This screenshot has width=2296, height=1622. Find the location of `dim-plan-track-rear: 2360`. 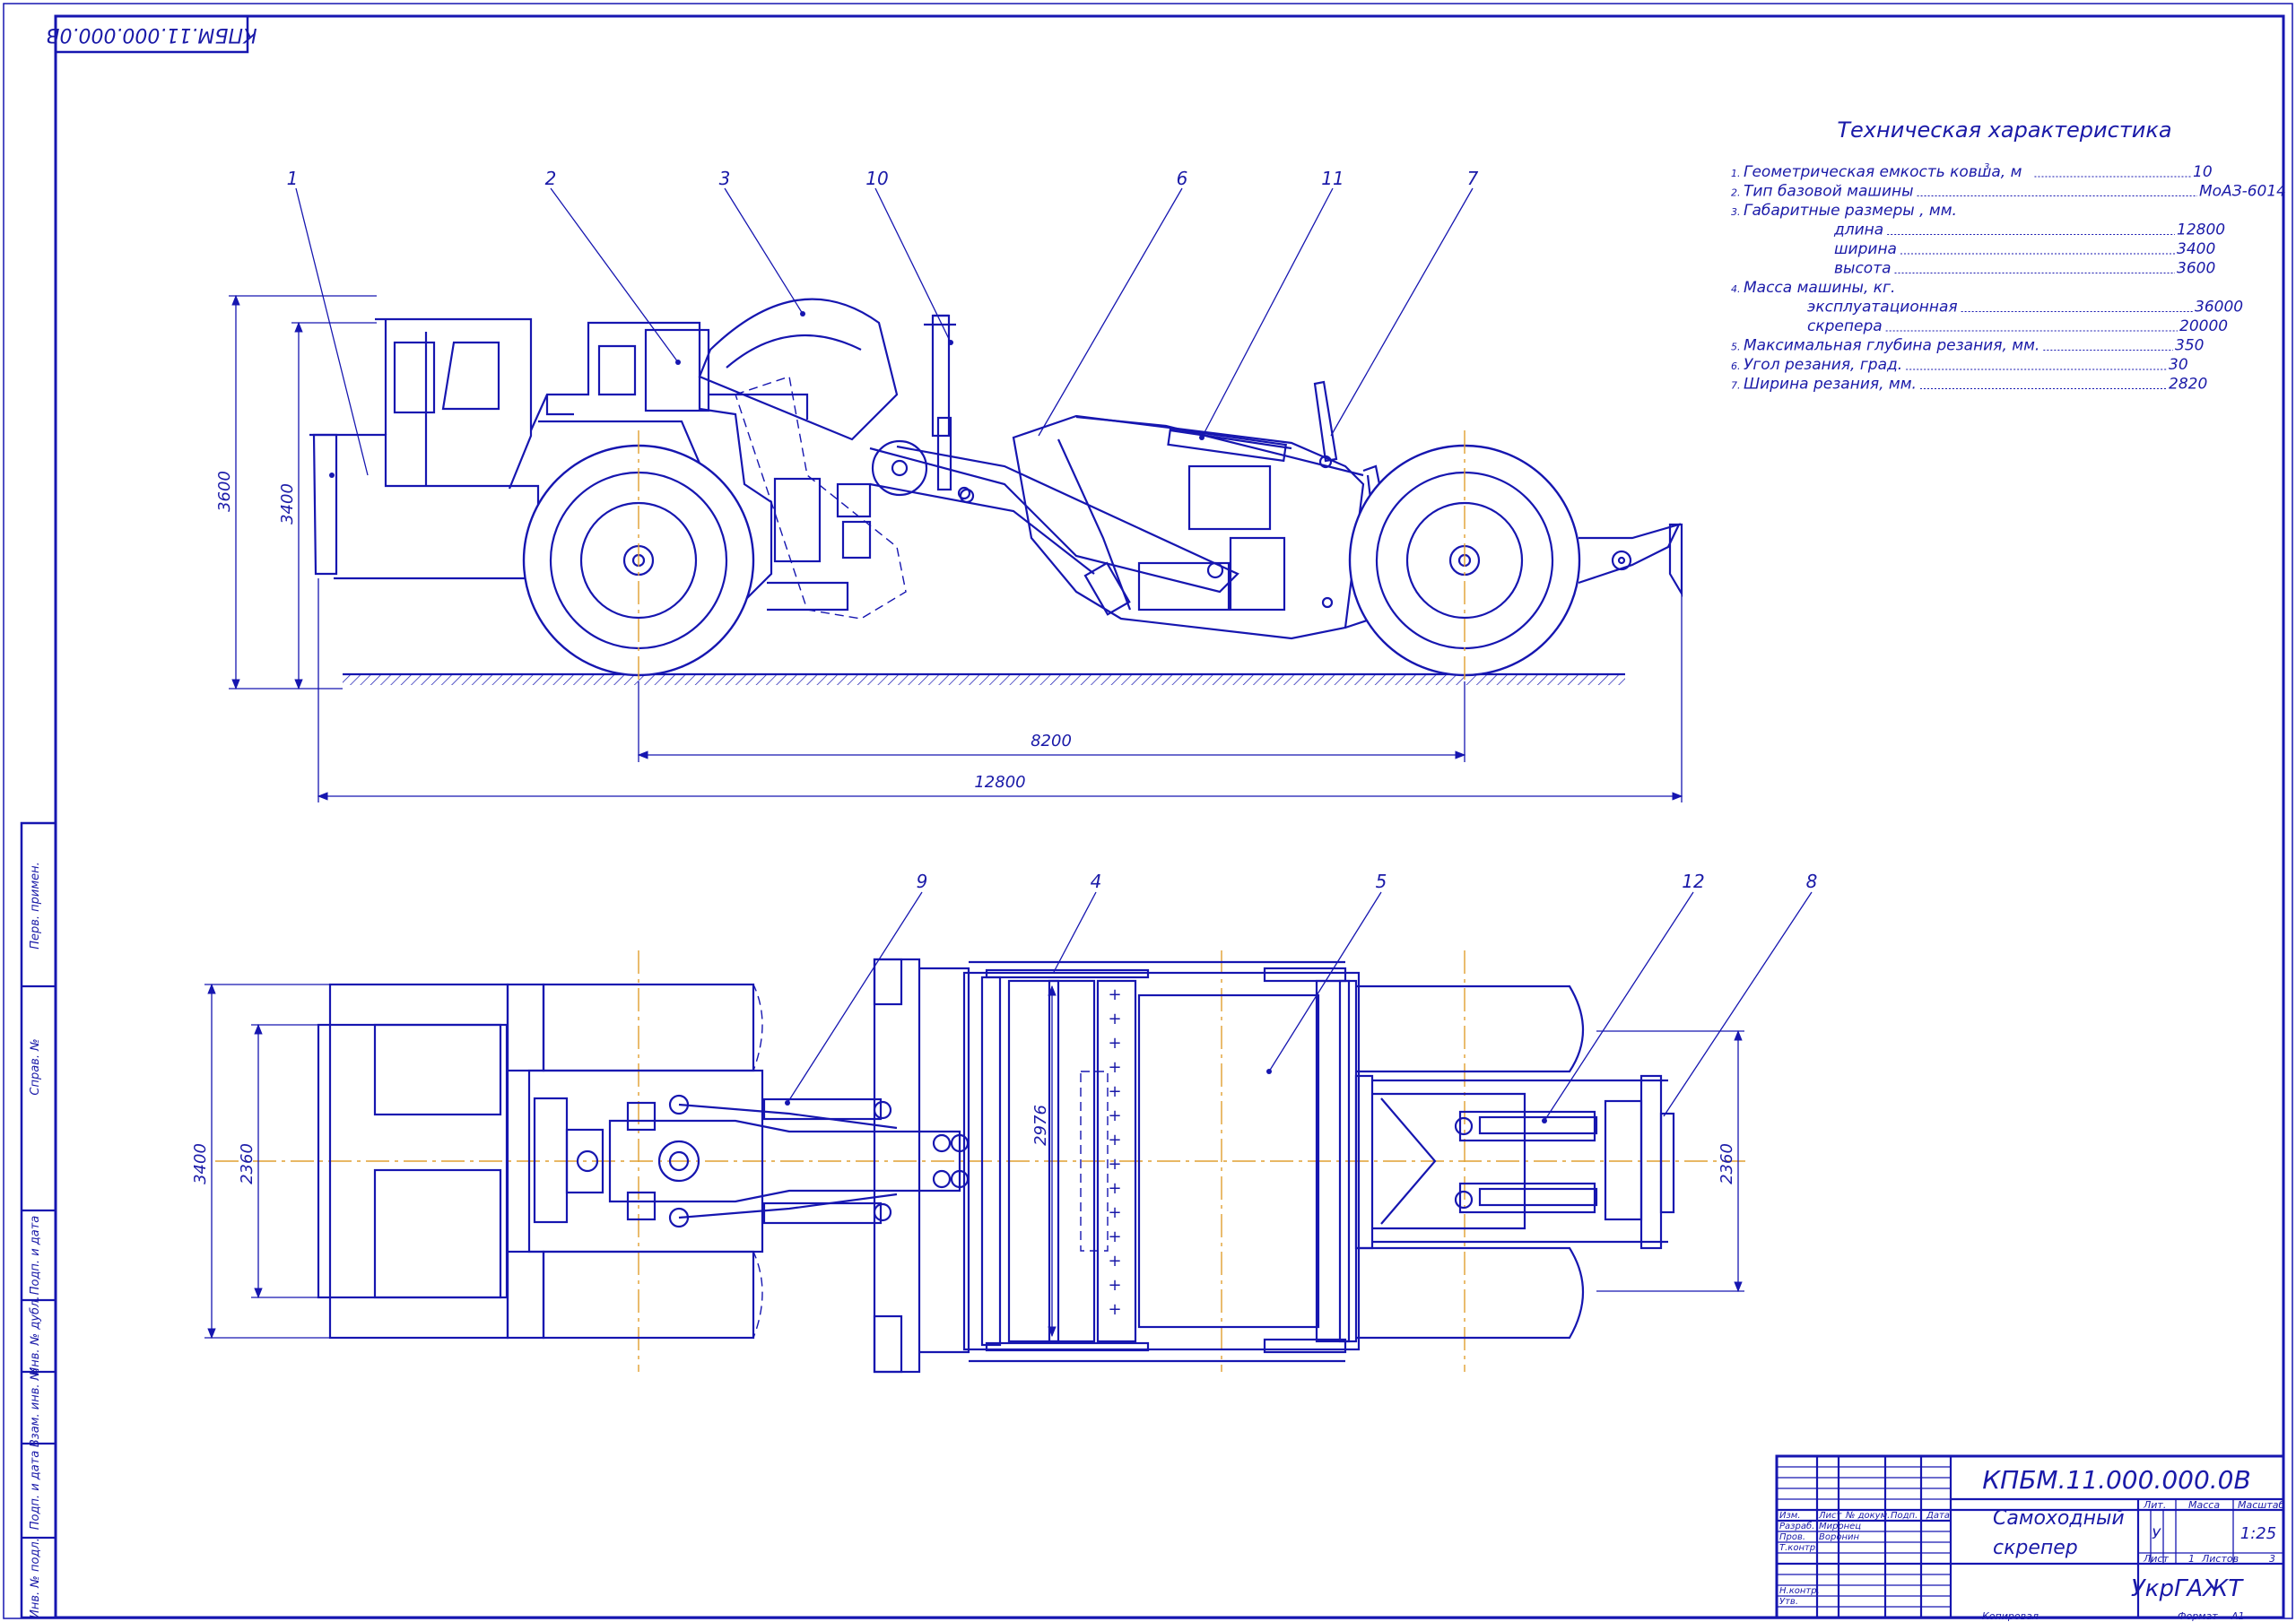

dim-plan-track-rear: 2360 is located at coordinates (1727, 1163).